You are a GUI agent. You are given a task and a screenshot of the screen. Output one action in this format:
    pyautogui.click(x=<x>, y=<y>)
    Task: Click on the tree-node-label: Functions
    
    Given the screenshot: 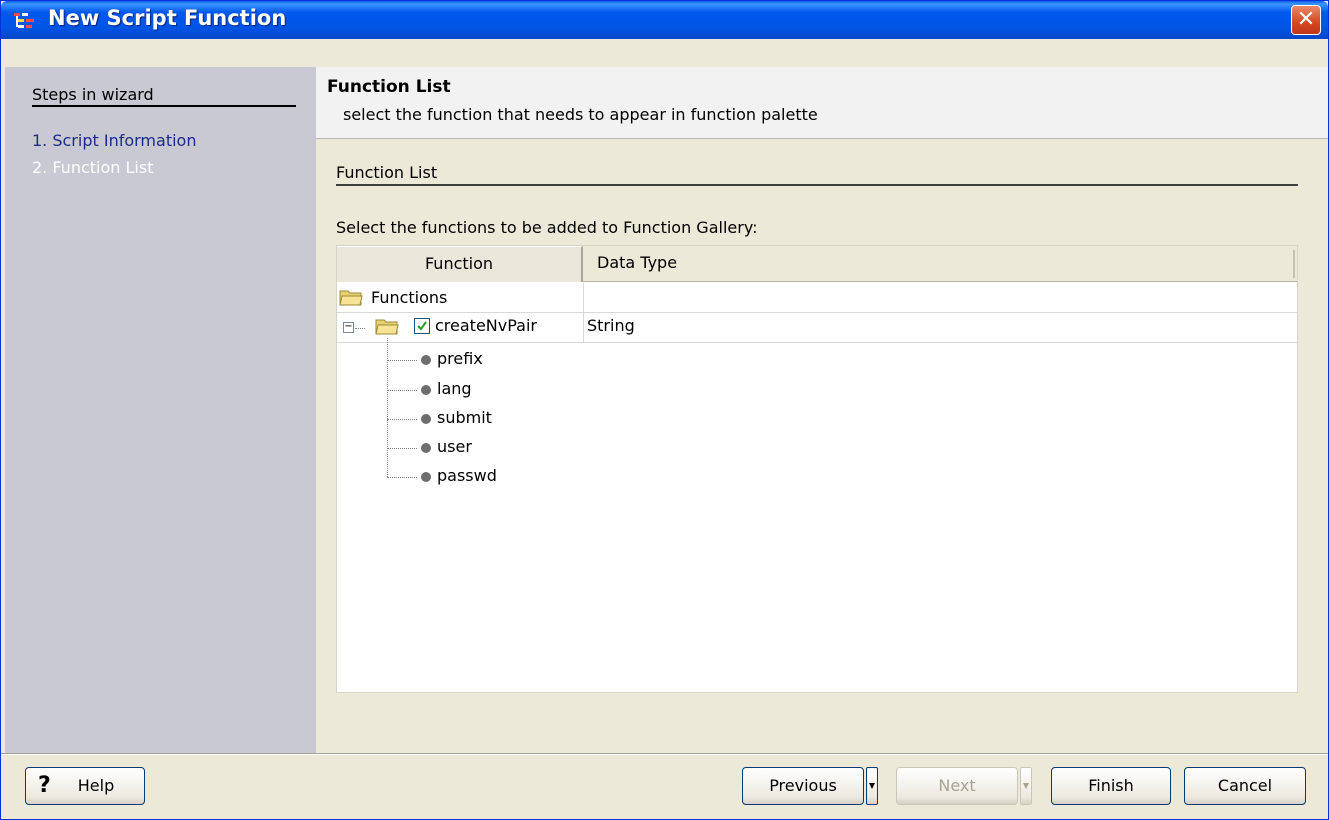 What is the action you would take?
    pyautogui.click(x=409, y=297)
    